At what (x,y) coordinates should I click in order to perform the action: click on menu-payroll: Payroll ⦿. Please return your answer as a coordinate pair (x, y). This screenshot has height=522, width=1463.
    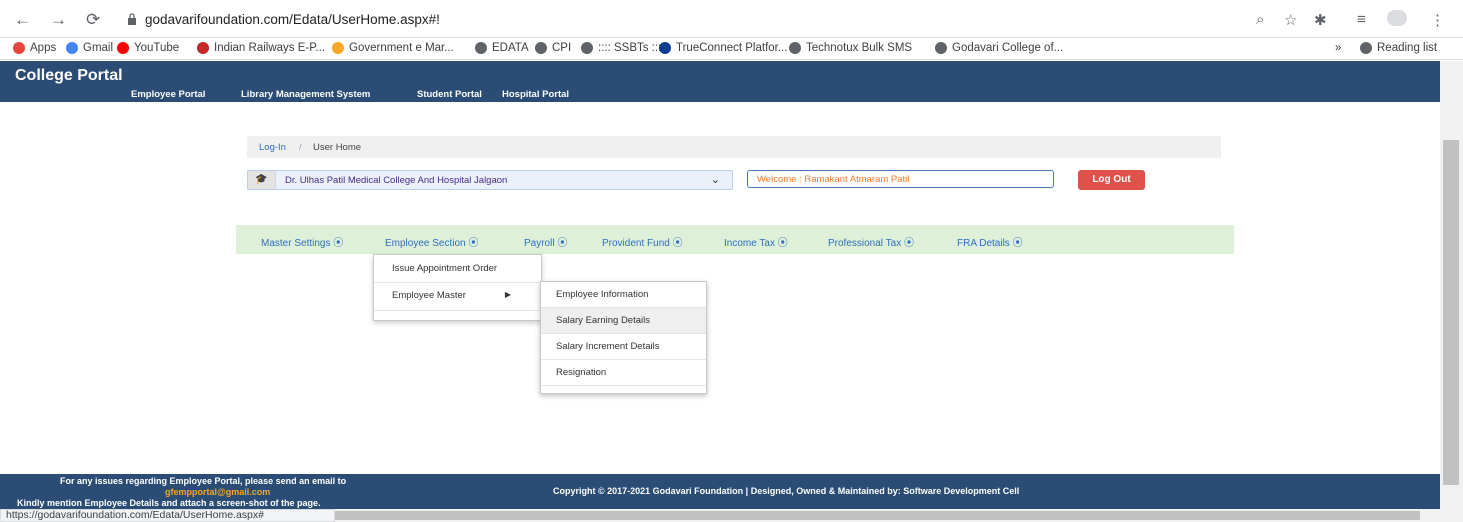
    Looking at the image, I should click on (545, 241).